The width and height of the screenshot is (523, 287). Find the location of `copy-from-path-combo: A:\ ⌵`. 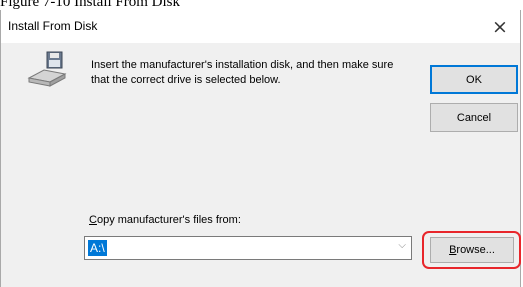

copy-from-path-combo: A:\ ⌵ is located at coordinates (248, 248).